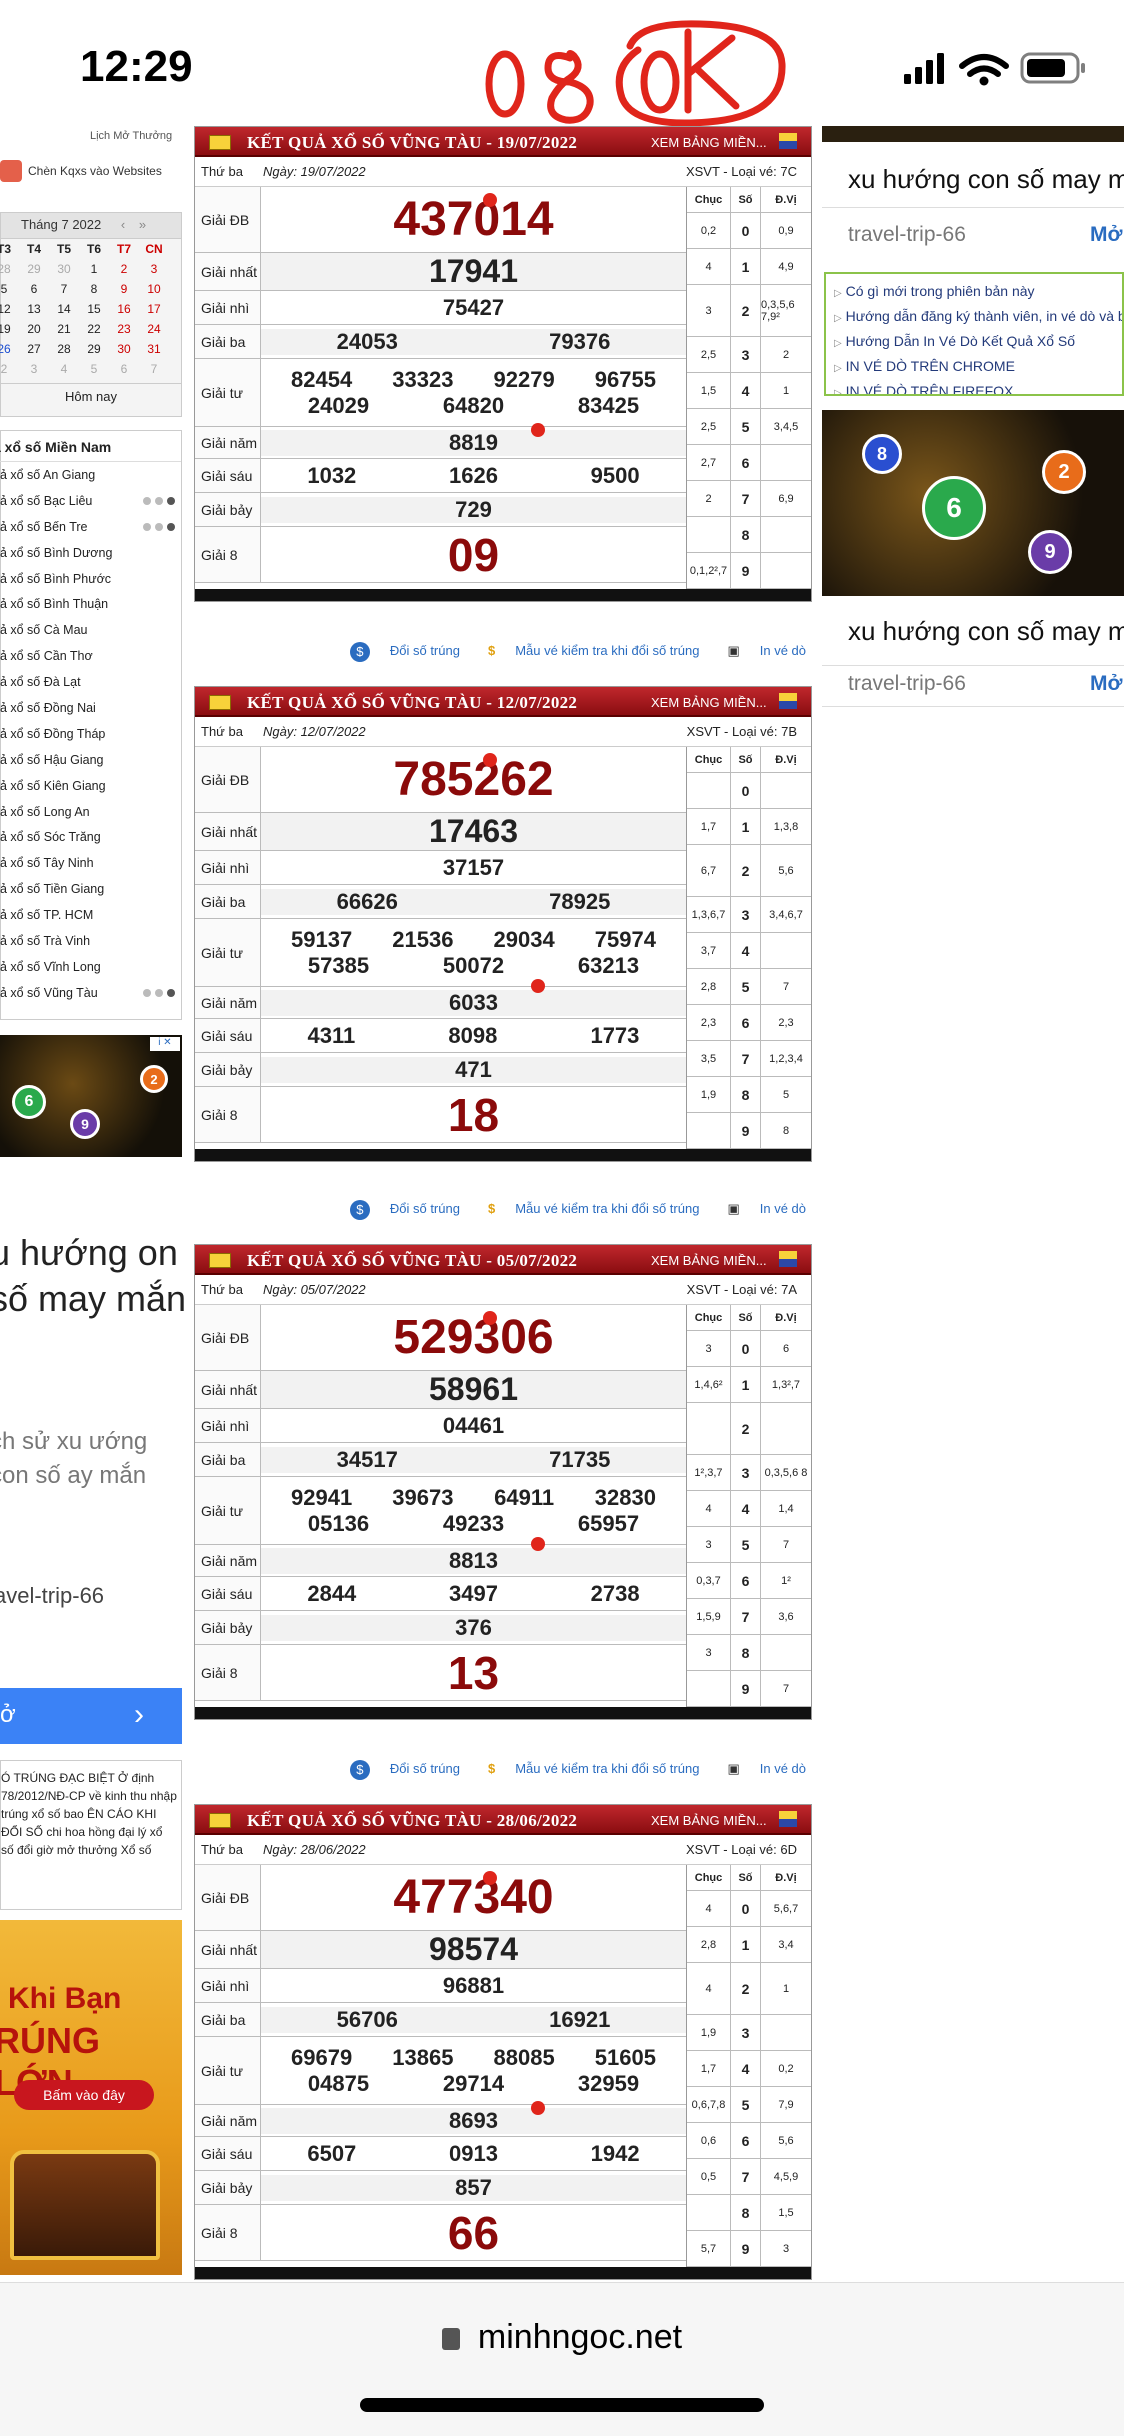  What do you see at coordinates (90, 760) in the screenshot?
I see `province-link: uả xổ số Hậu Giang` at bounding box center [90, 760].